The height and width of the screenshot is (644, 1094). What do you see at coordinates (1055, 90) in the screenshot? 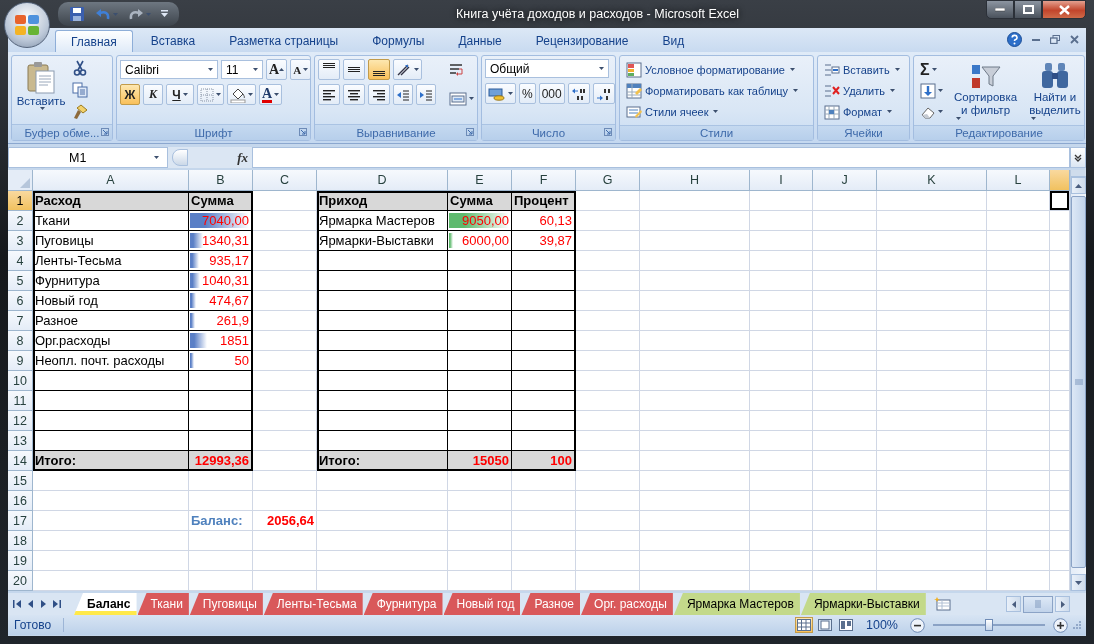
I see `find-select-button: Найти и выделить` at bounding box center [1055, 90].